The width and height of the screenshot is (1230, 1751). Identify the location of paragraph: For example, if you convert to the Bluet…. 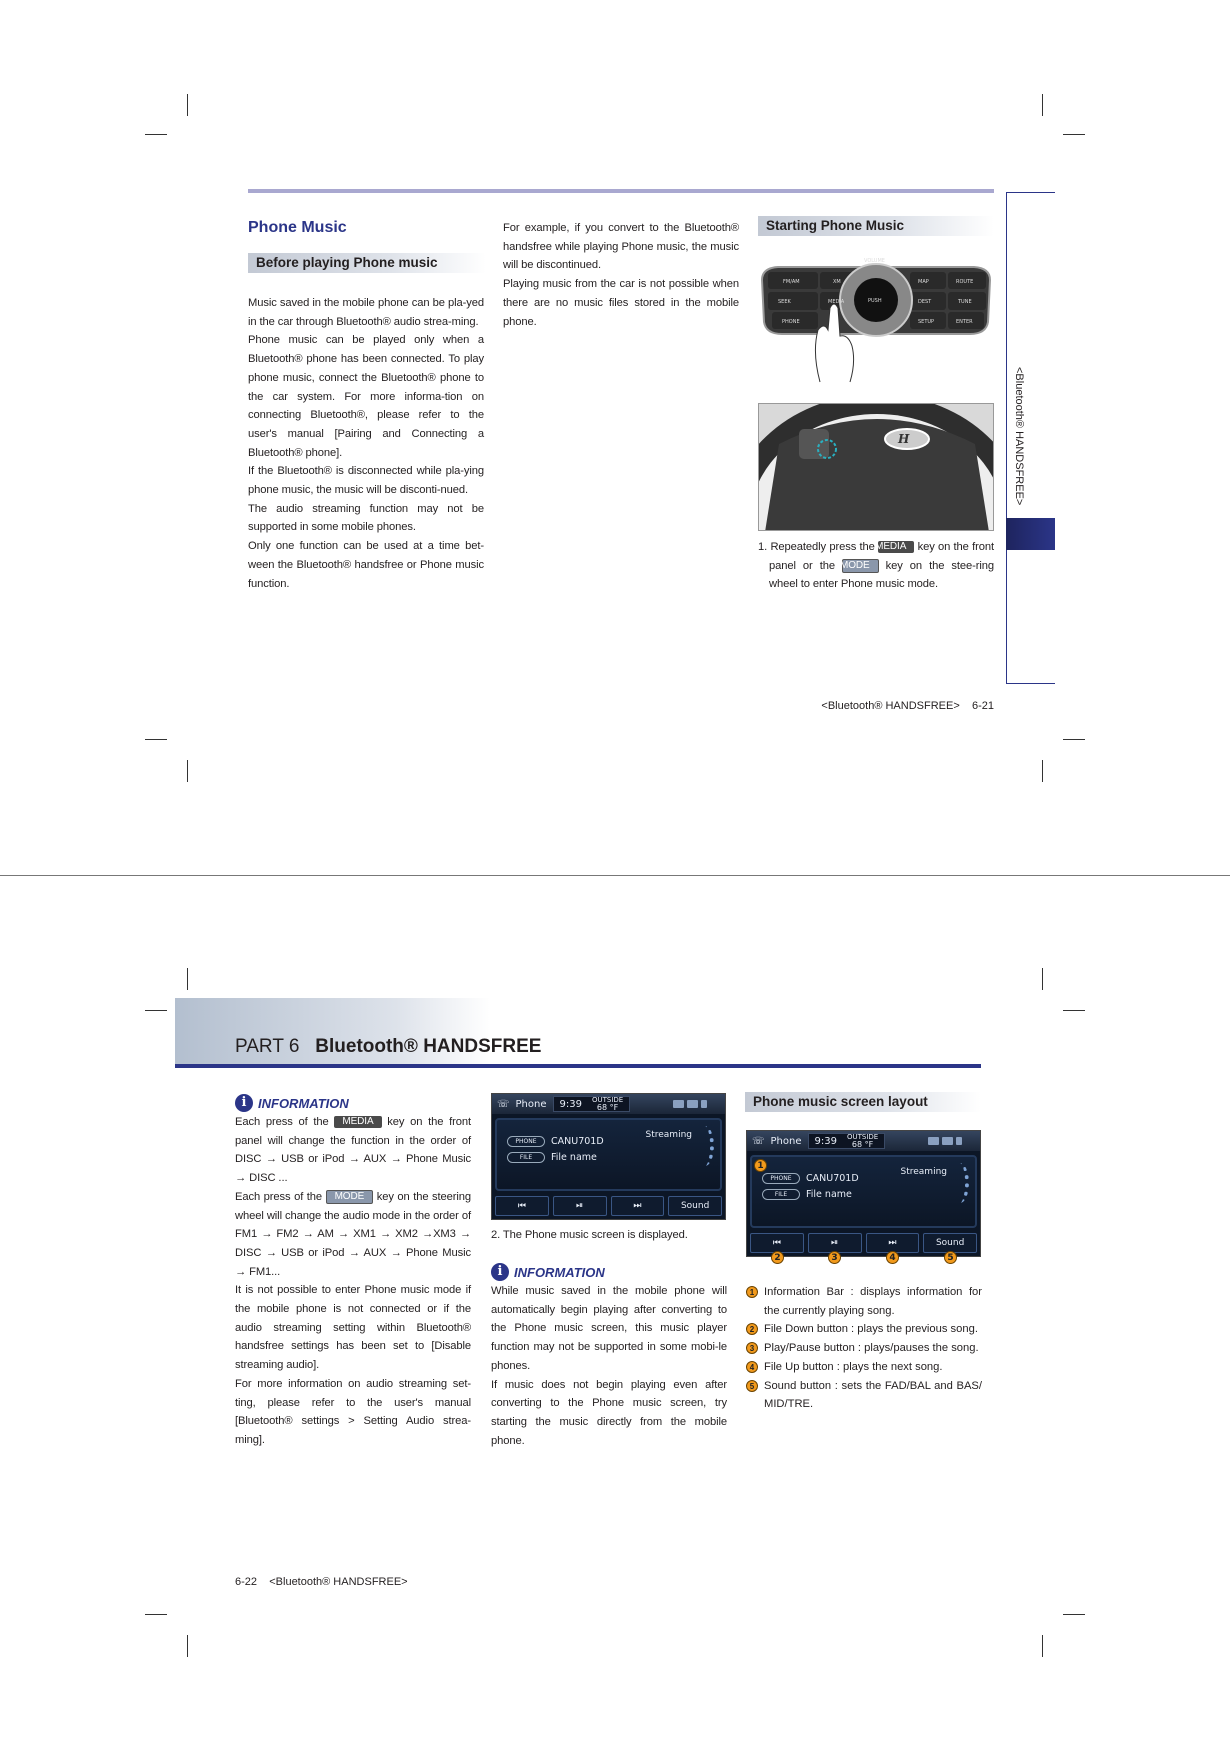
(621, 247).